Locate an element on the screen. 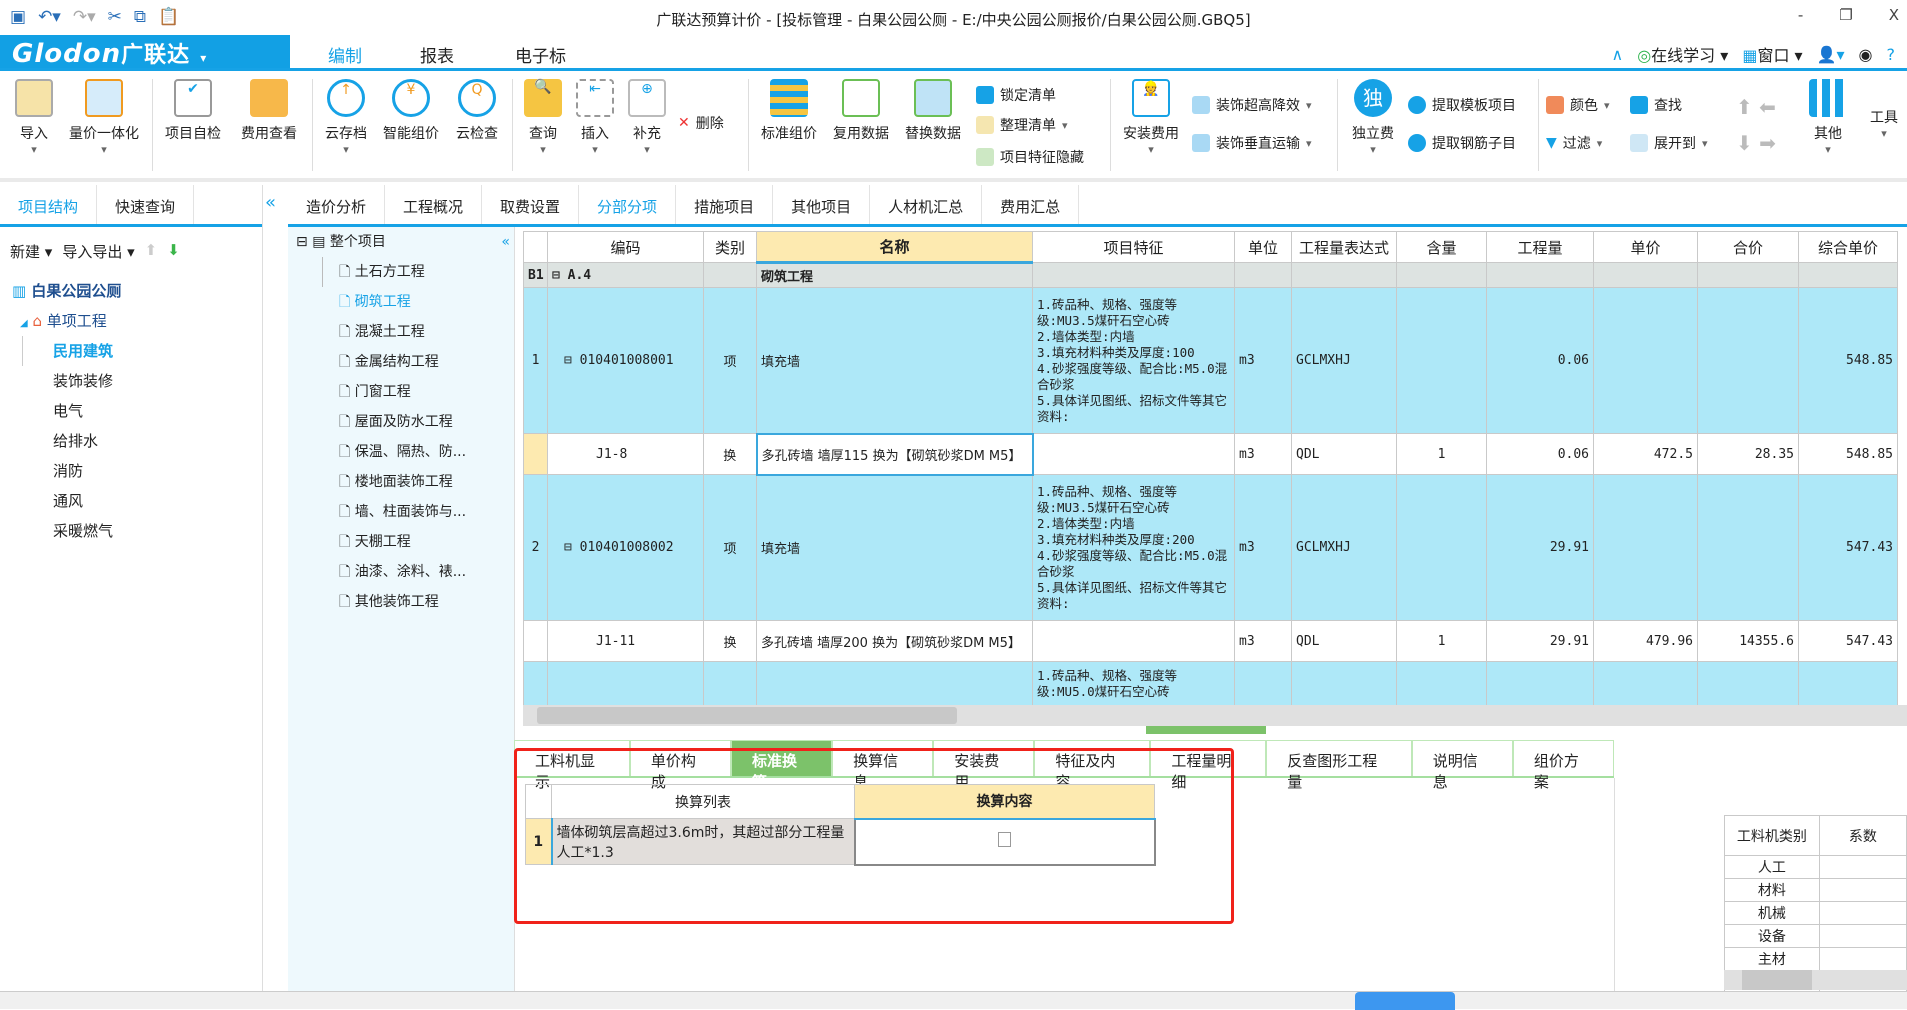 This screenshot has width=1907, height=1010. move-down-icon: ⬇ is located at coordinates (173, 251).